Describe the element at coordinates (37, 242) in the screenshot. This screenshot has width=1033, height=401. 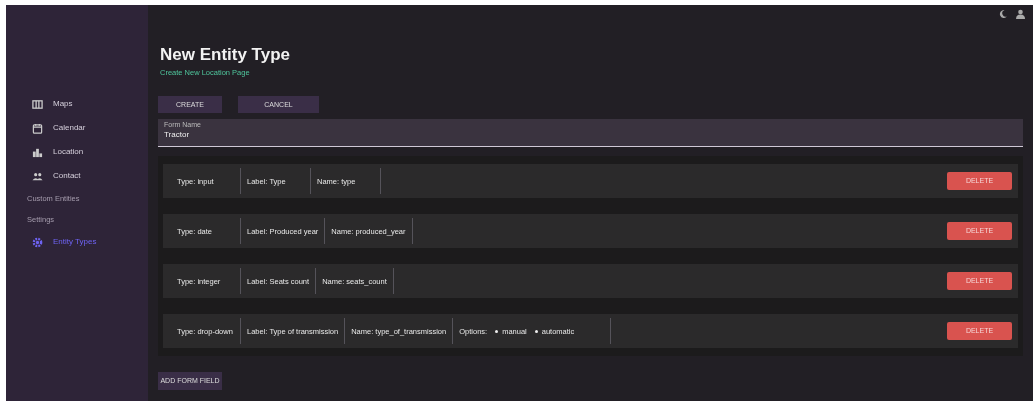
I see `gear-icon` at that location.